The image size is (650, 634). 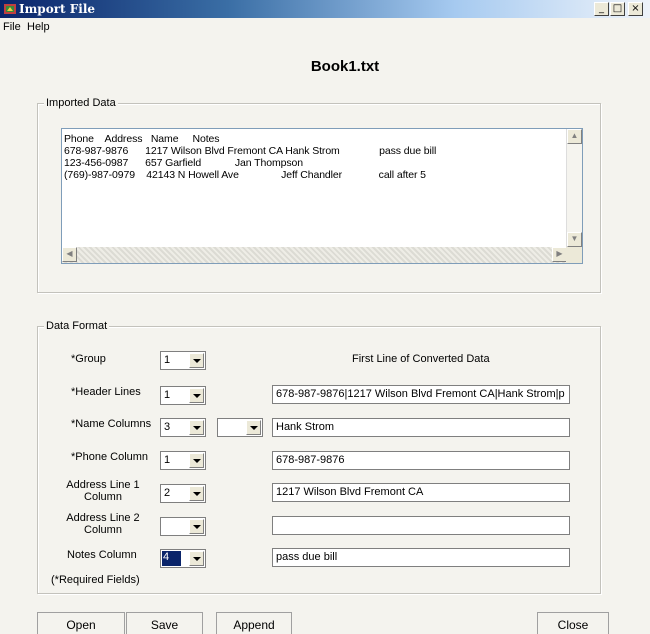 I want to click on name-preview: Hank Strom, so click(x=421, y=427).